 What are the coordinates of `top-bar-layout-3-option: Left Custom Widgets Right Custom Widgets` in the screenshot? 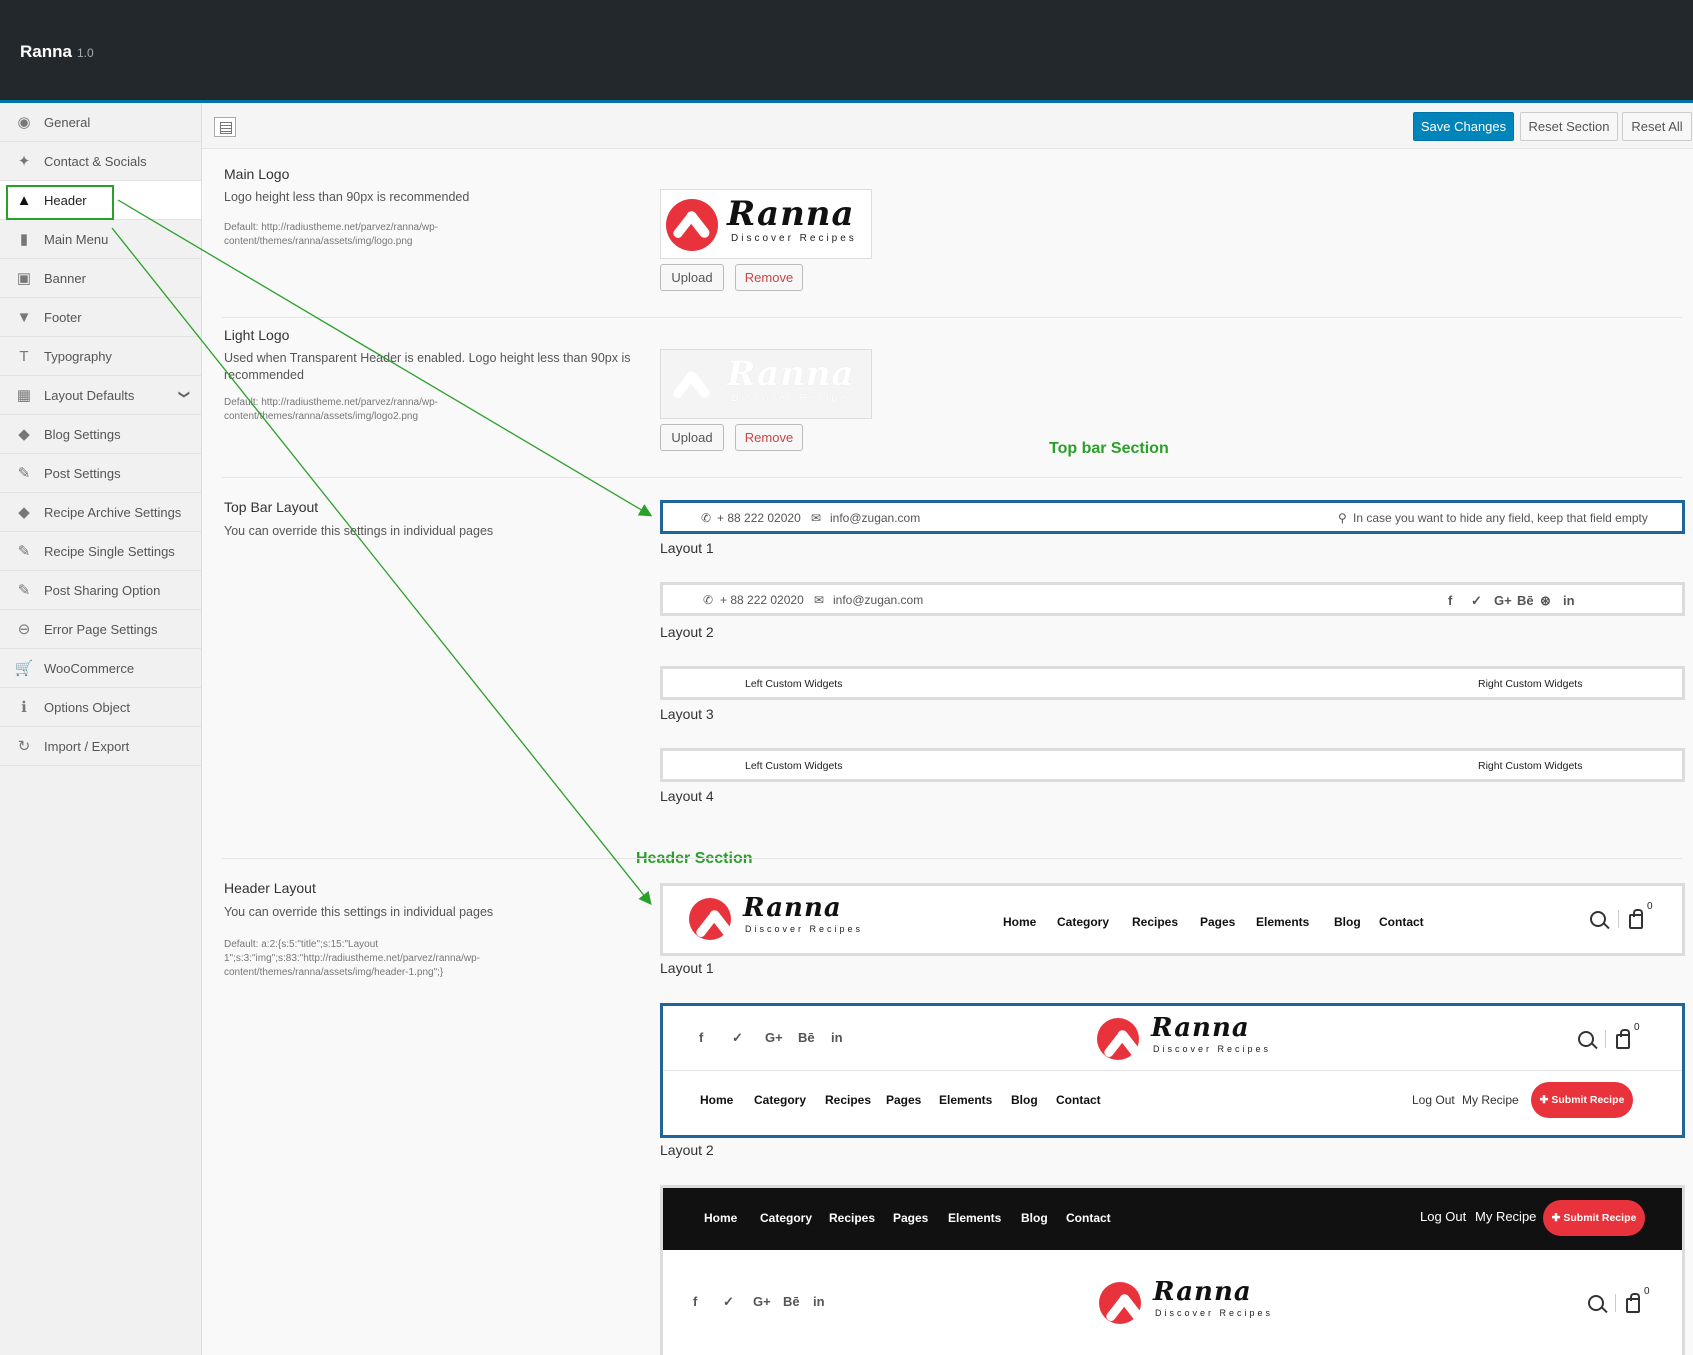 It's located at (1172, 683).